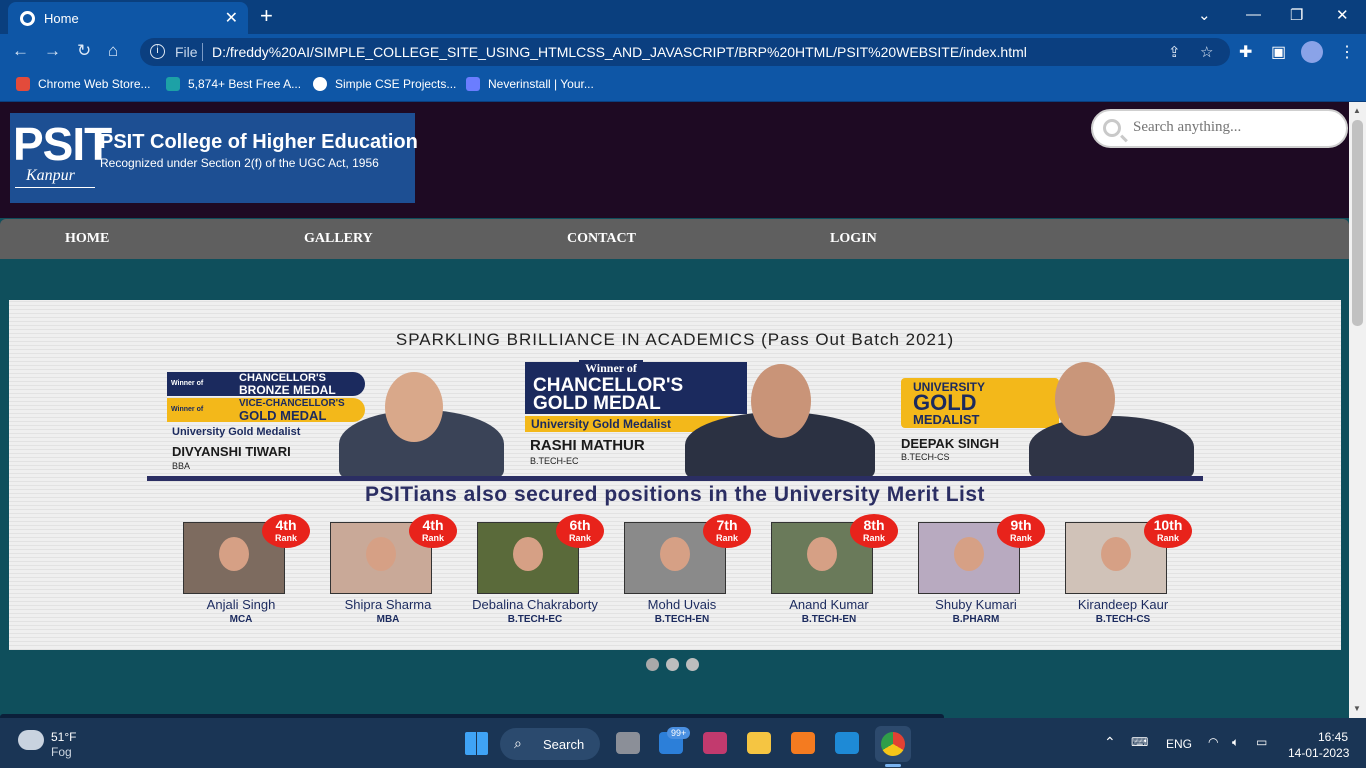  I want to click on restore-icon: ❐, so click(1296, 15).